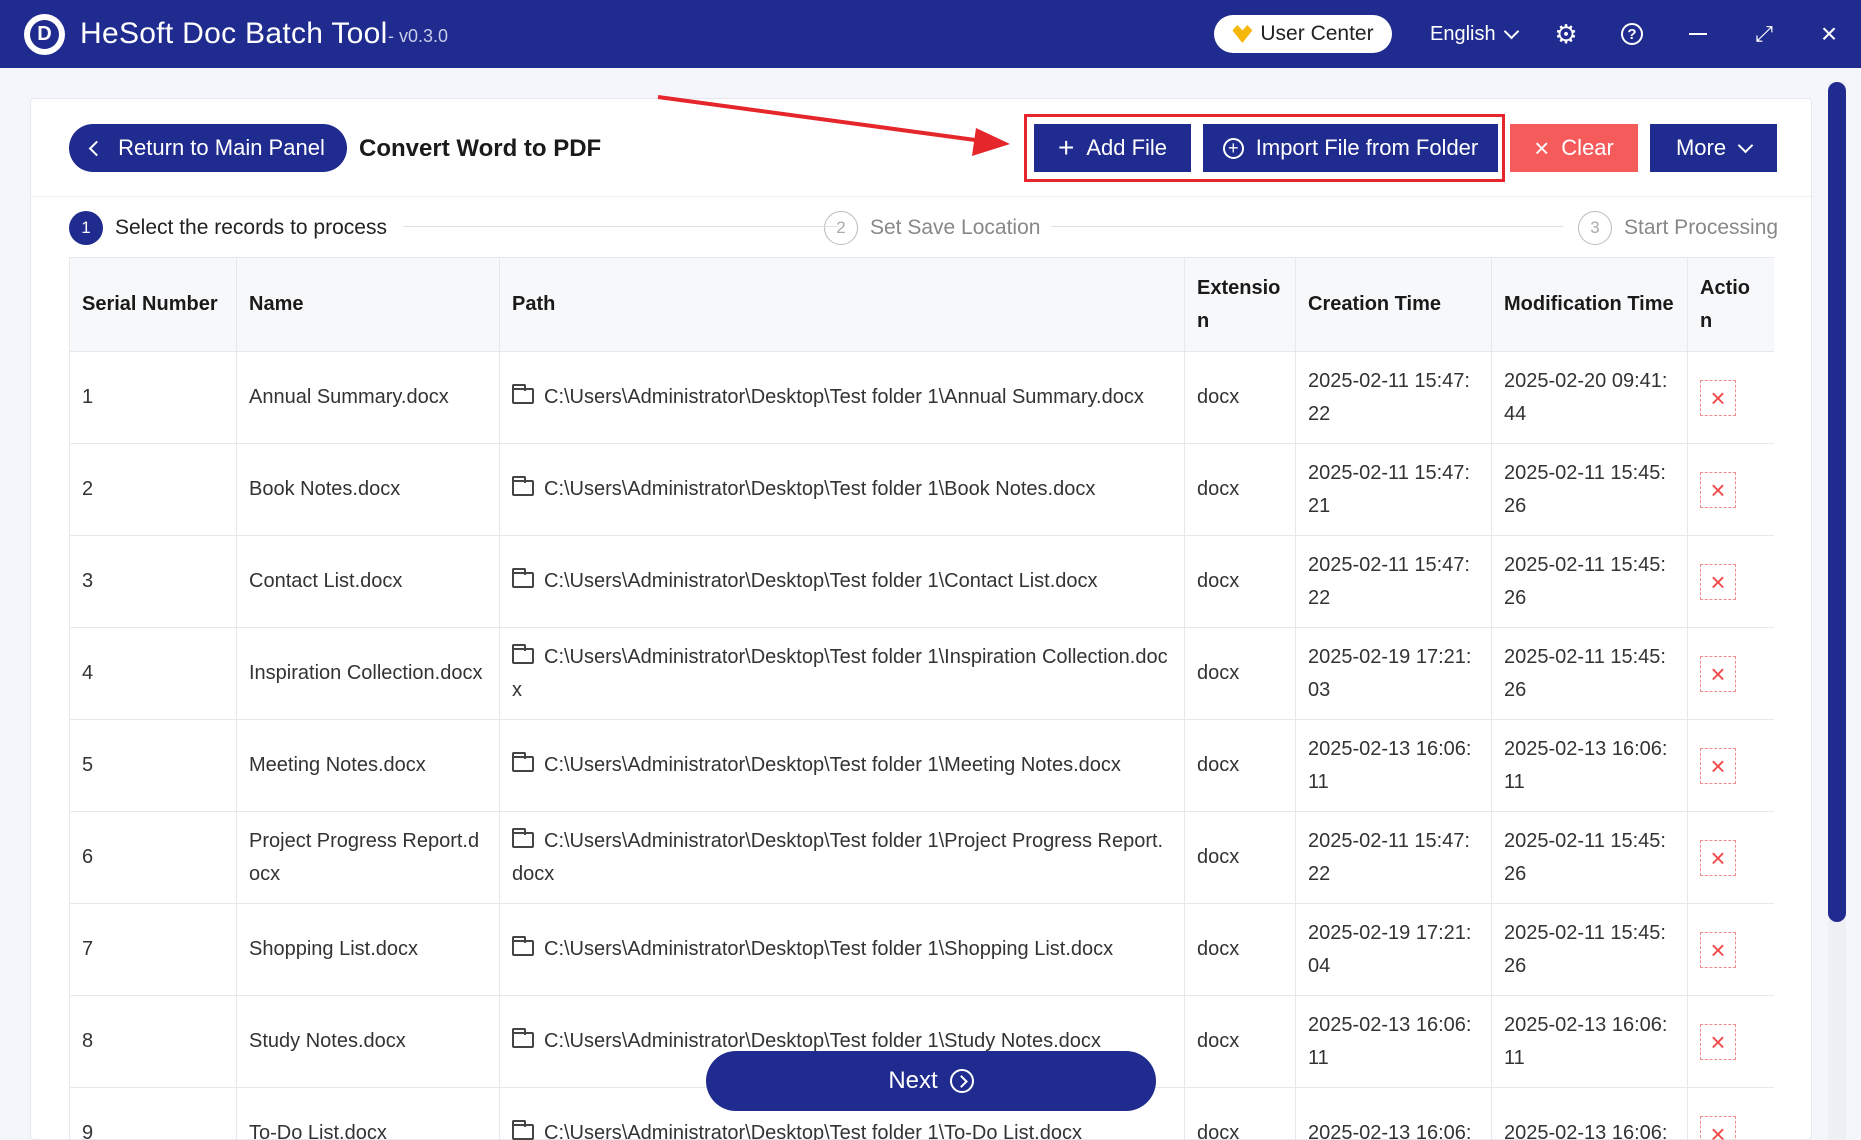 This screenshot has width=1861, height=1140. What do you see at coordinates (1566, 34) in the screenshot?
I see `gear-icon: ⚙` at bounding box center [1566, 34].